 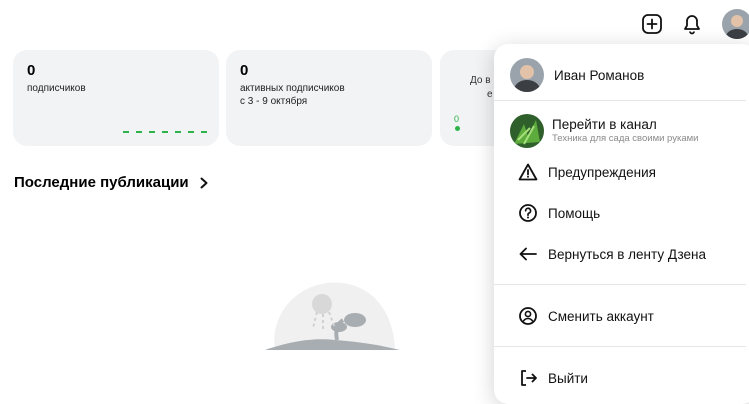 What do you see at coordinates (457, 119) in the screenshot?
I see `views-chart-zero: 0` at bounding box center [457, 119].